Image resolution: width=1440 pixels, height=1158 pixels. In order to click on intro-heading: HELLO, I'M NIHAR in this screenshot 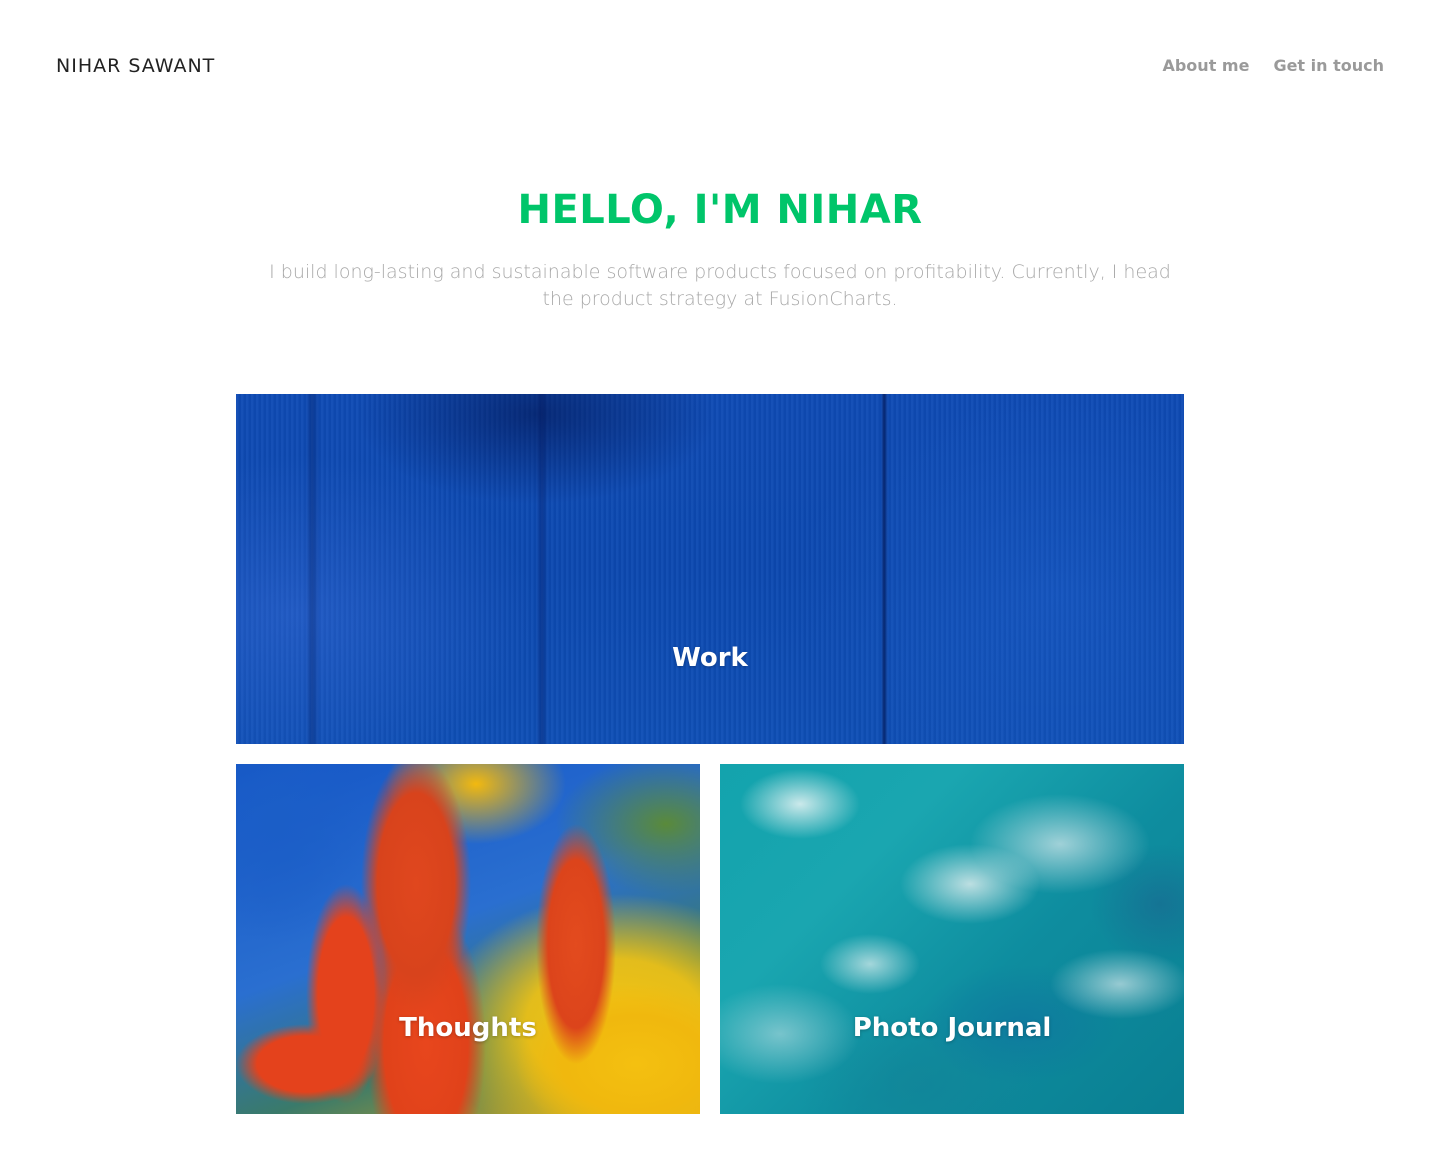, I will do `click(720, 210)`.